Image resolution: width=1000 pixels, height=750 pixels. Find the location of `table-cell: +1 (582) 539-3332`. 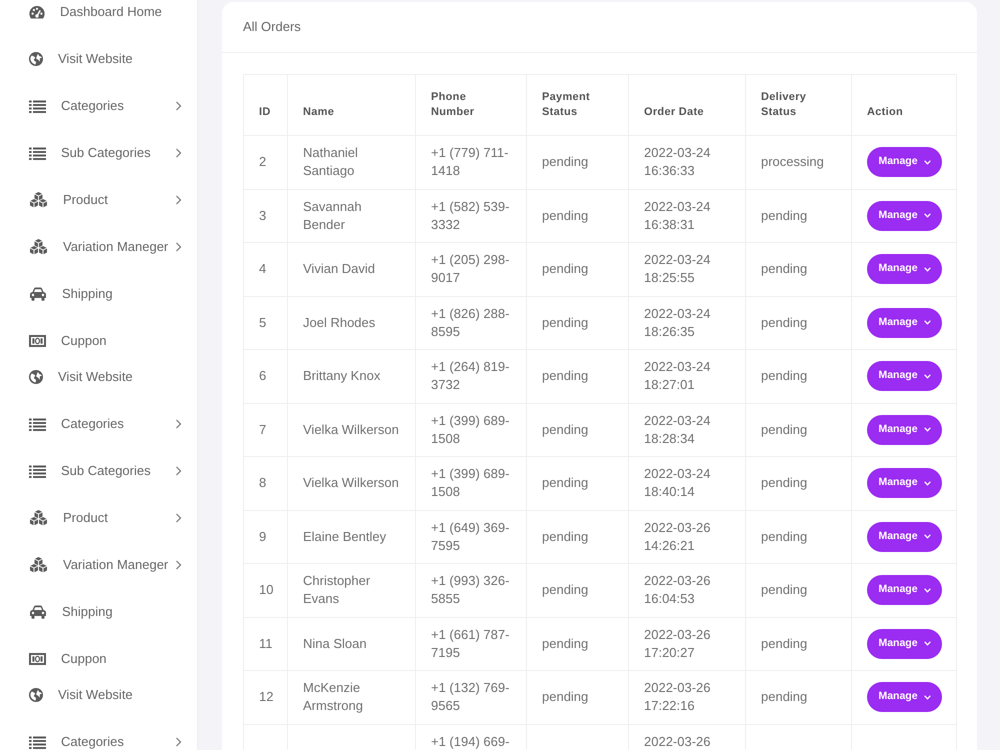

table-cell: +1 (582) 539-3332 is located at coordinates (471, 215).